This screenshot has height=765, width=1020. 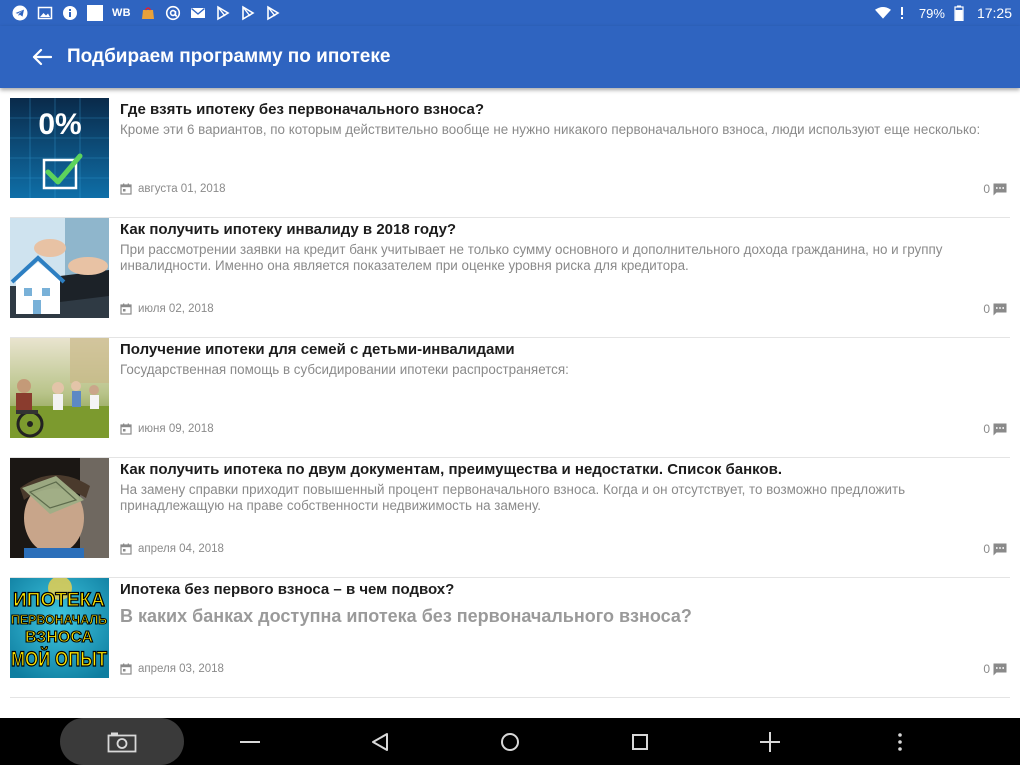 What do you see at coordinates (181, 669) in the screenshot?
I see `date-text: апреля 03, 2018` at bounding box center [181, 669].